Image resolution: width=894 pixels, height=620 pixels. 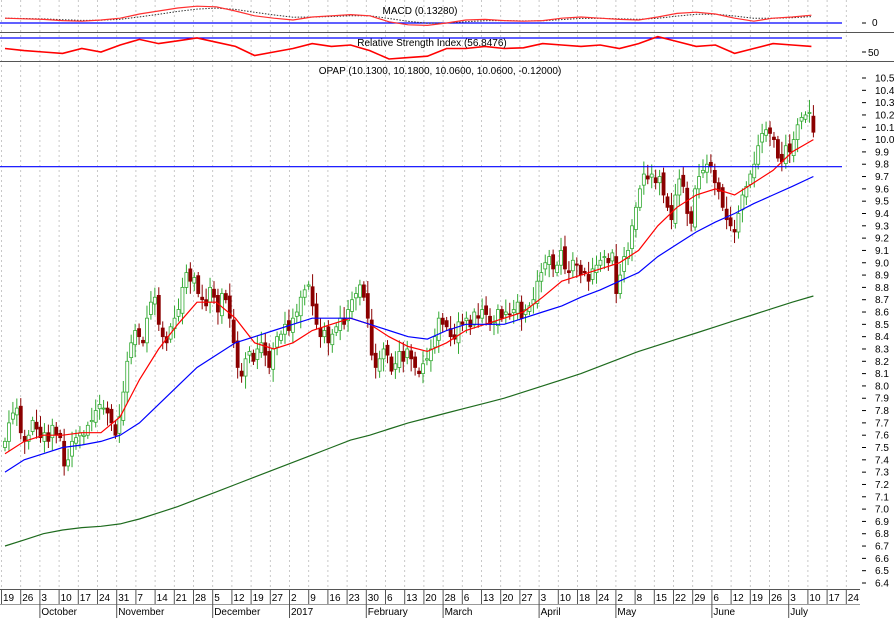 What do you see at coordinates (439, 17) in the screenshot?
I see `macd-panel: MACD (0.13280) 0` at bounding box center [439, 17].